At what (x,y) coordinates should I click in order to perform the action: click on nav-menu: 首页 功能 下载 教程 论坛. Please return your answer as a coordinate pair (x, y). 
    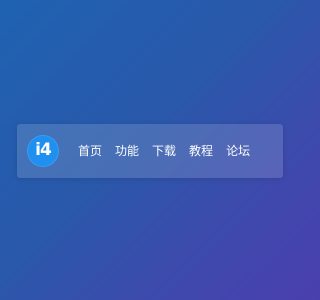
    Looking at the image, I should click on (164, 151).